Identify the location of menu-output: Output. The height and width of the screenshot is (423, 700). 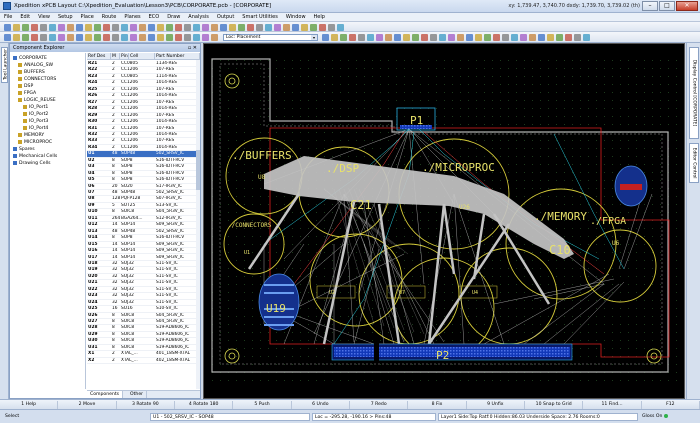
(225, 17).